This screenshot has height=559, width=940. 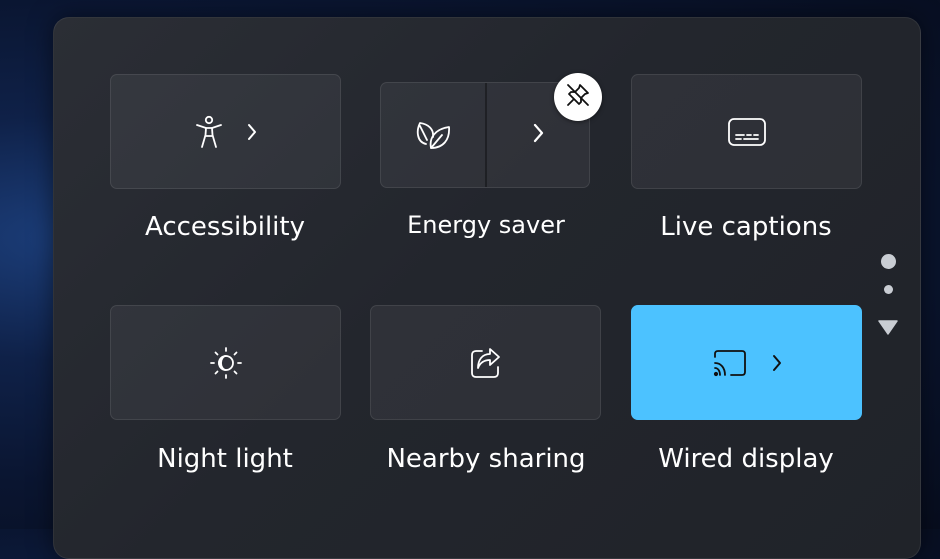 What do you see at coordinates (486, 459) in the screenshot?
I see `nearby-sharing-label: Nearby sharing` at bounding box center [486, 459].